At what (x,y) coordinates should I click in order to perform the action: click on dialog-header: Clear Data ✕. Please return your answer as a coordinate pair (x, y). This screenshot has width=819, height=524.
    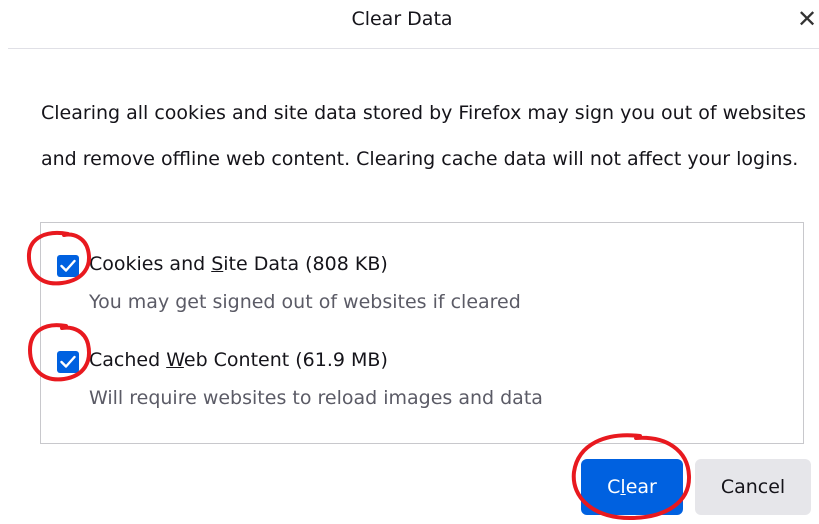
    Looking at the image, I should click on (409, 24).